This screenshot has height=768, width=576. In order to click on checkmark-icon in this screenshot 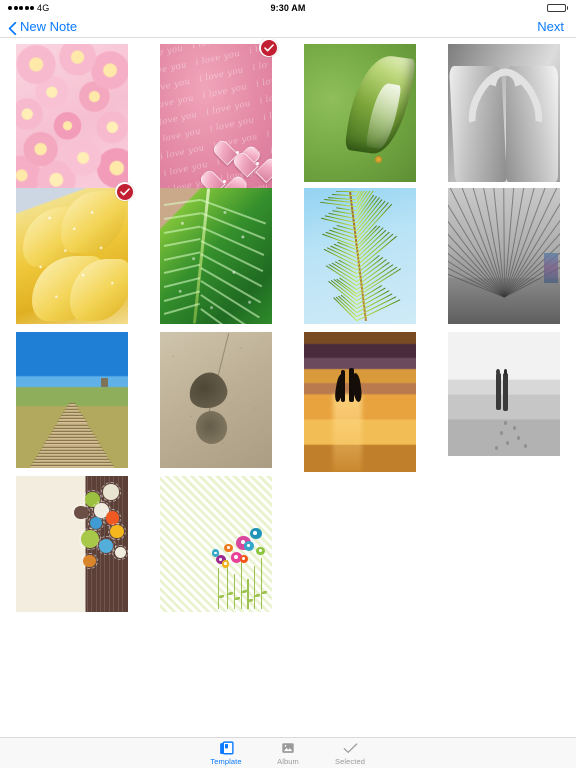, I will do `click(350, 748)`.